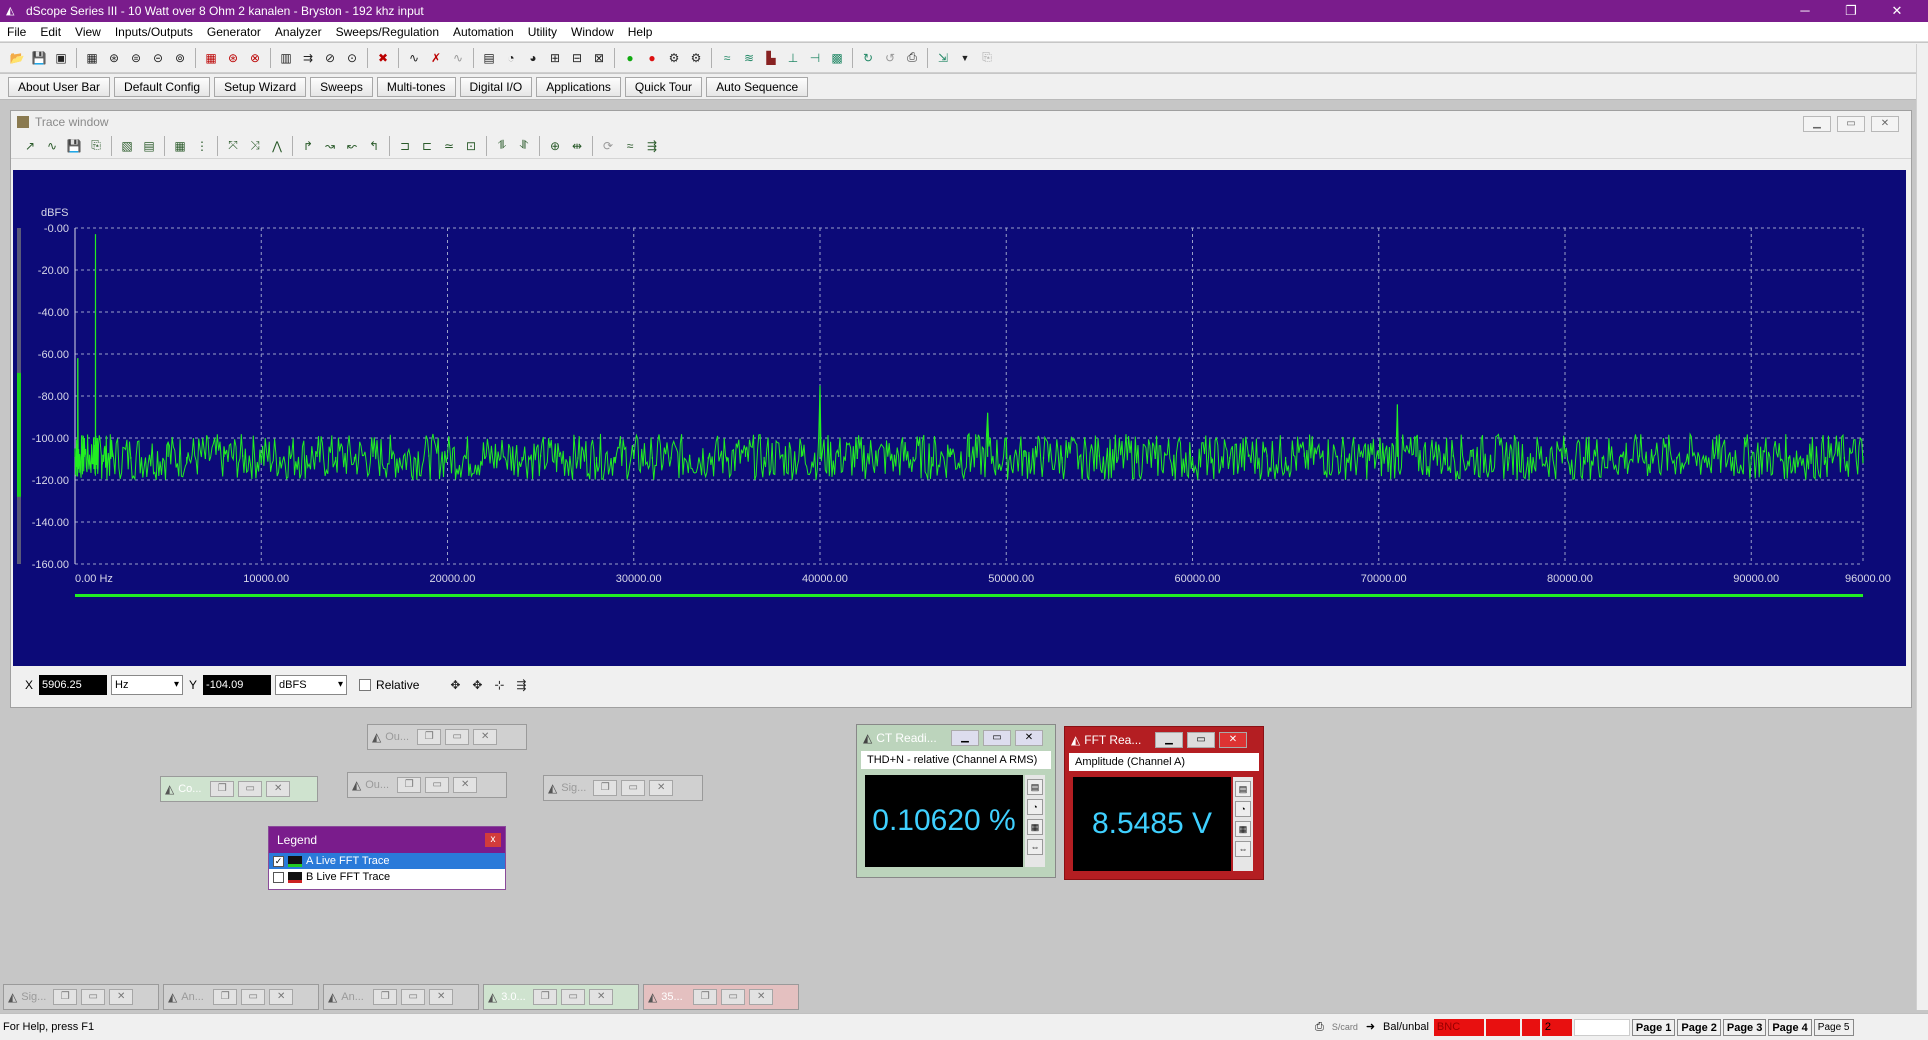  Describe the element at coordinates (92, 58) in the screenshot. I see `output-a-icon: ▦` at that location.